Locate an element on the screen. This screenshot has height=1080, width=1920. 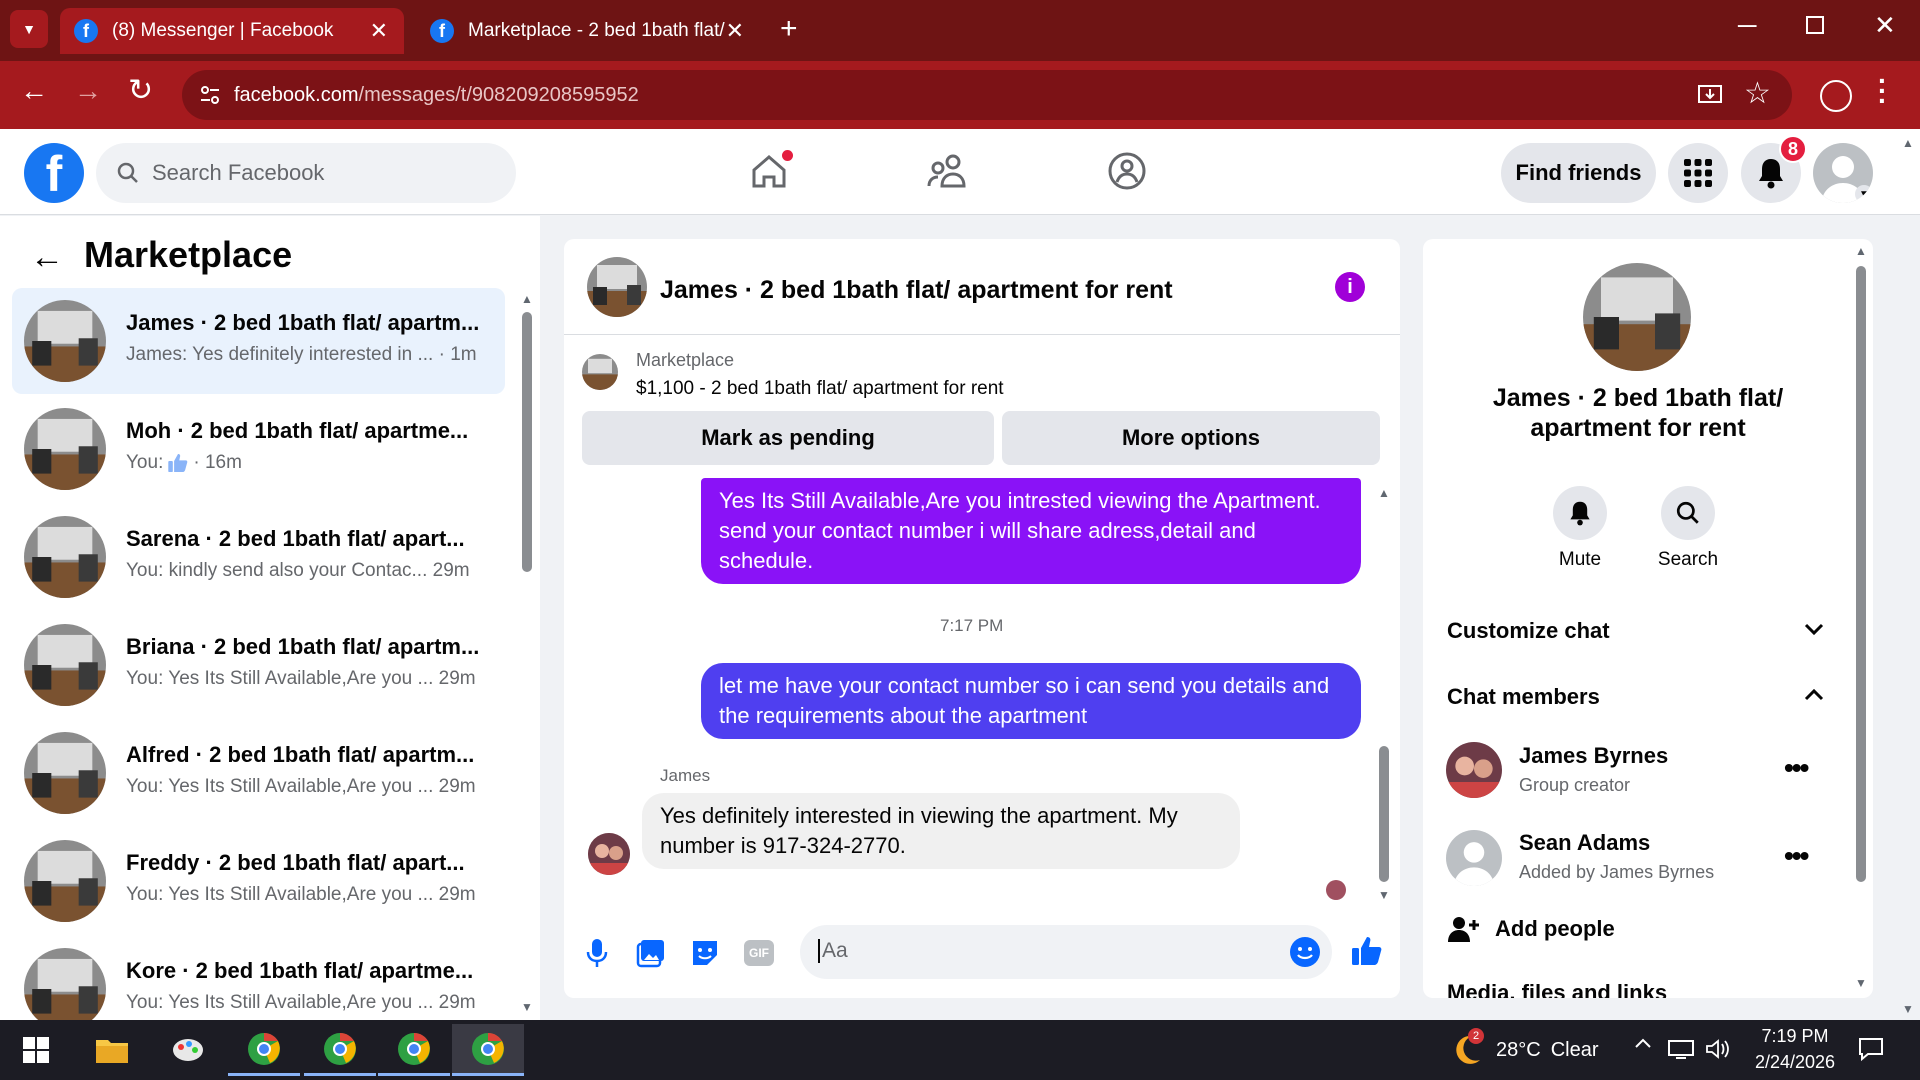
nav-home-icon is located at coordinates (770, 171).